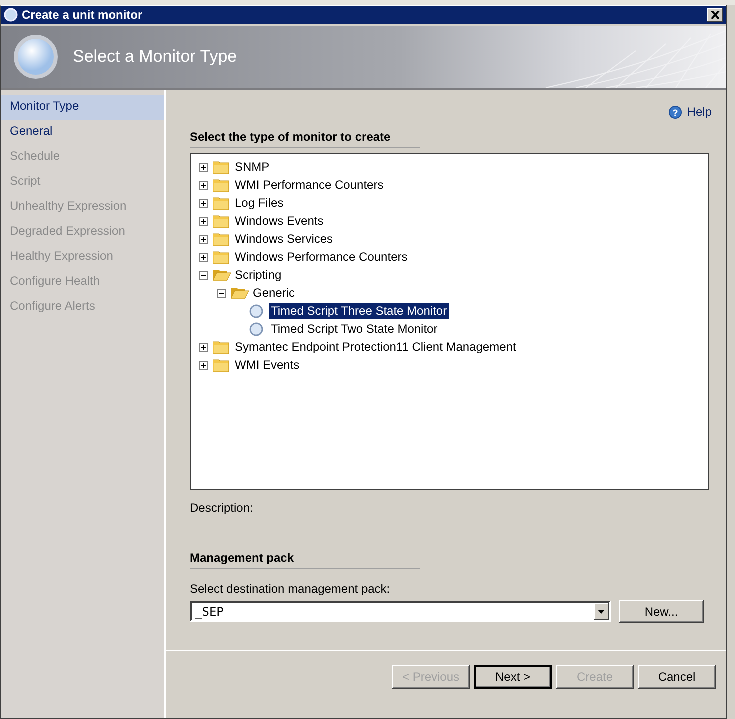 The height and width of the screenshot is (719, 735). I want to click on field-label: Select destination management pack:, so click(291, 589).